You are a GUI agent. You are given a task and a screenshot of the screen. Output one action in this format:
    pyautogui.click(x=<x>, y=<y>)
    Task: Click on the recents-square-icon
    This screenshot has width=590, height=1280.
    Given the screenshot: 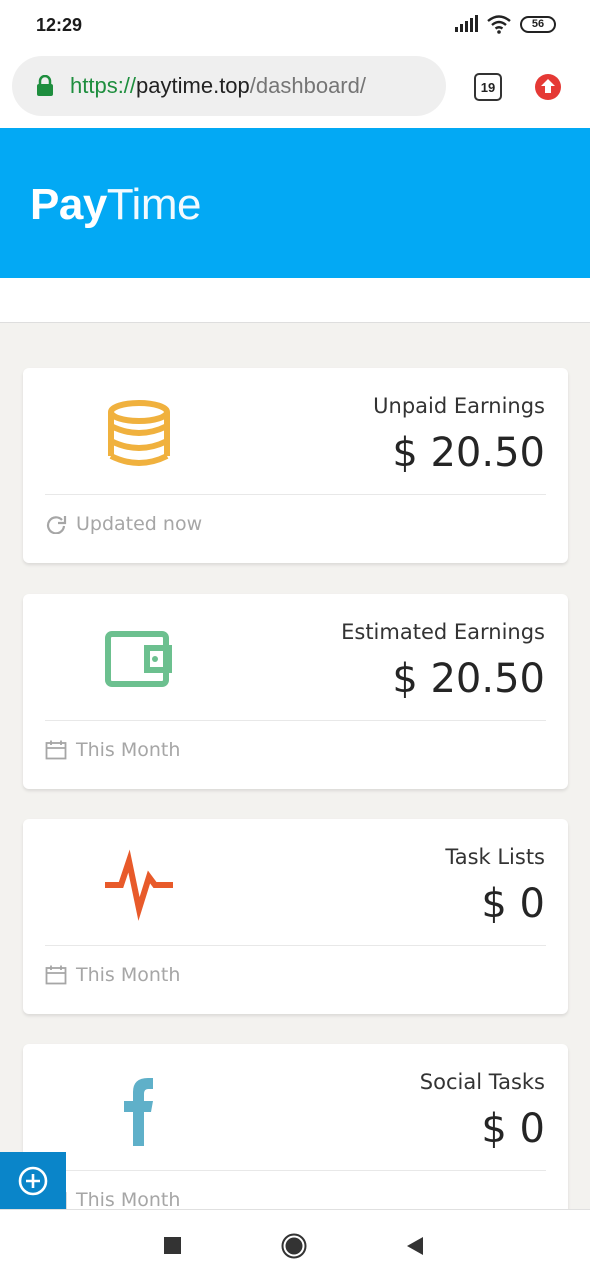 What is the action you would take?
    pyautogui.click(x=173, y=1246)
    